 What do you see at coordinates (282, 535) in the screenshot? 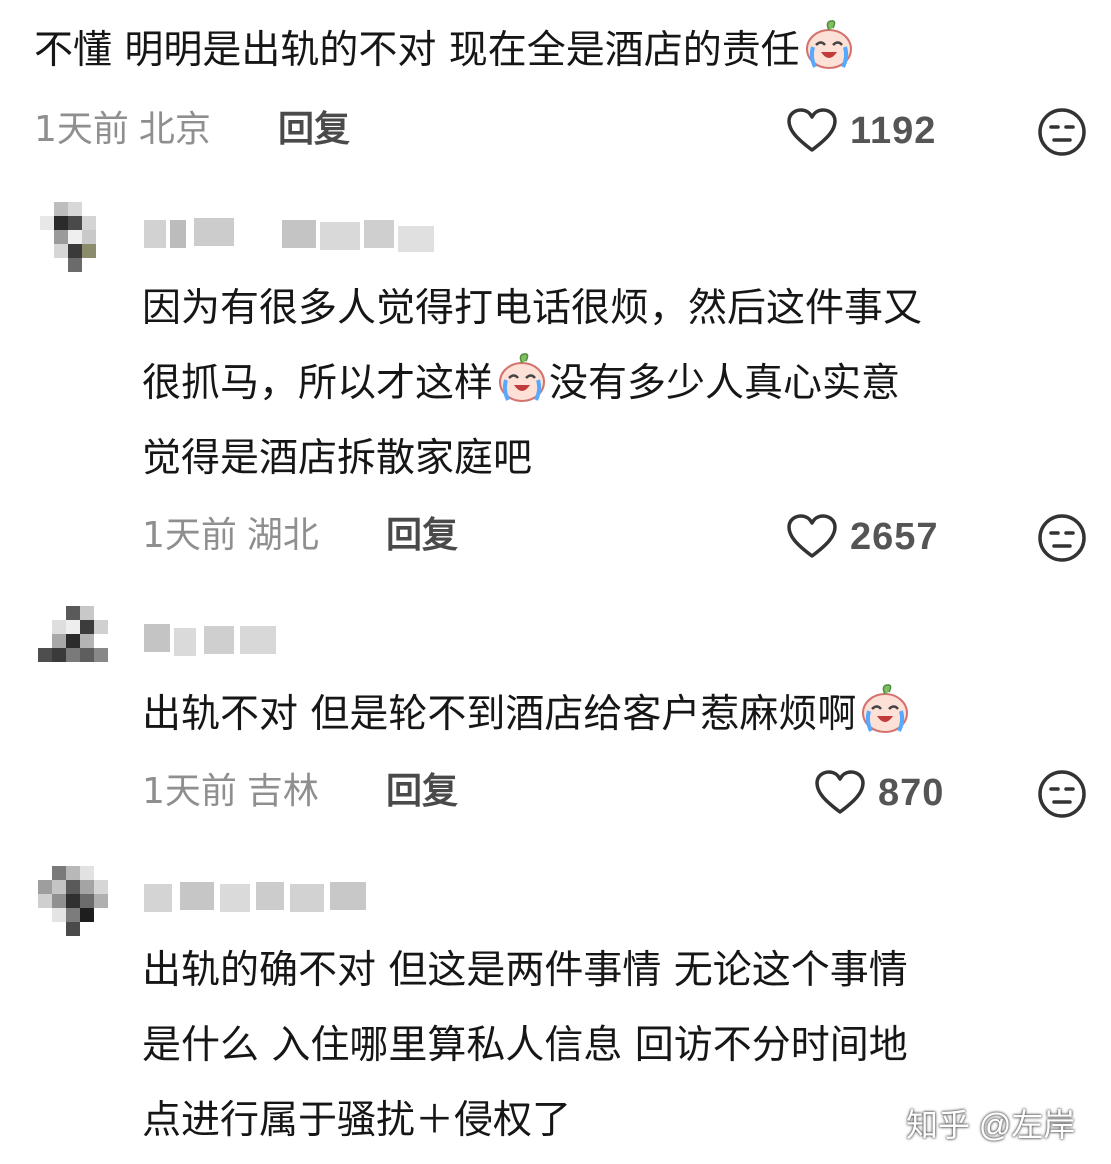
I see `comment-2-location: 湖北` at bounding box center [282, 535].